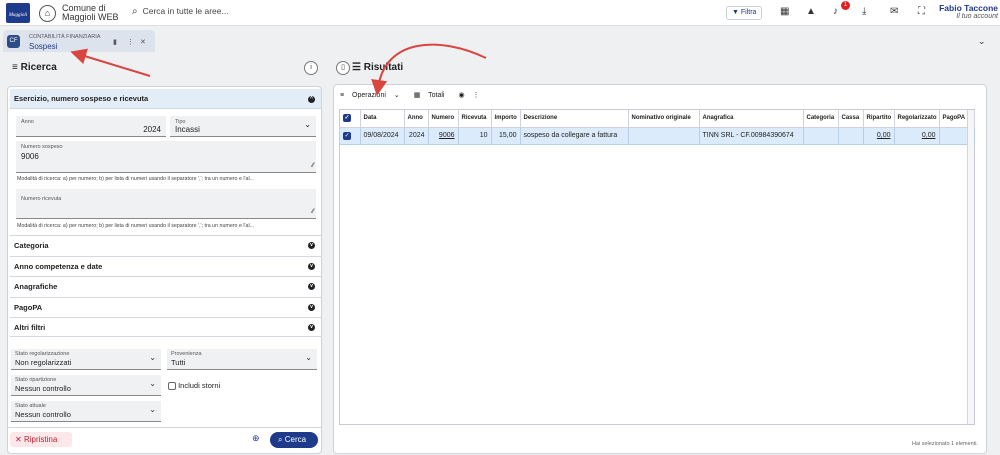  What do you see at coordinates (280, 439) in the screenshot?
I see `search-icon: ⌕` at bounding box center [280, 439].